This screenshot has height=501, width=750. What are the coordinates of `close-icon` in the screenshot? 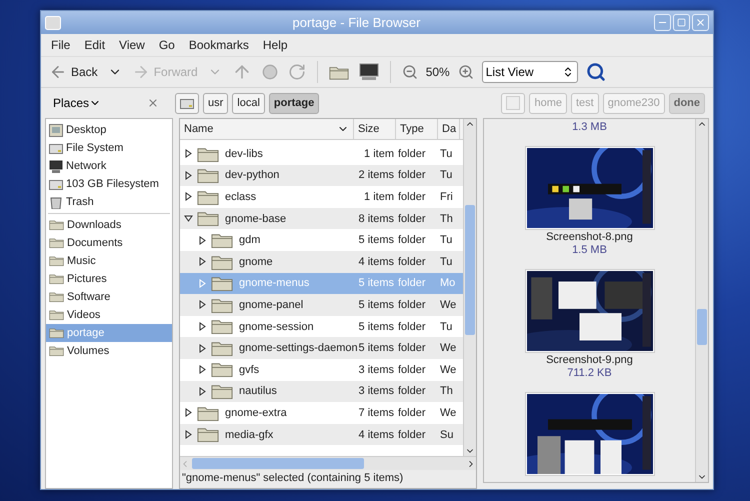 It's located at (700, 22).